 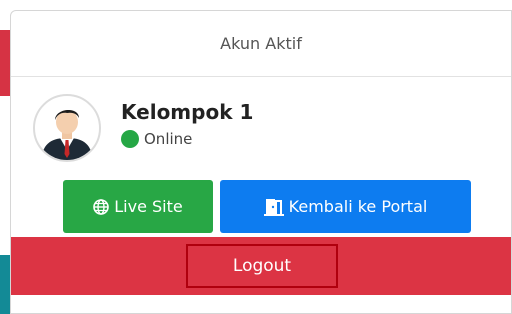 I want to click on portal-button: Kembali ke Portal, so click(x=345, y=206).